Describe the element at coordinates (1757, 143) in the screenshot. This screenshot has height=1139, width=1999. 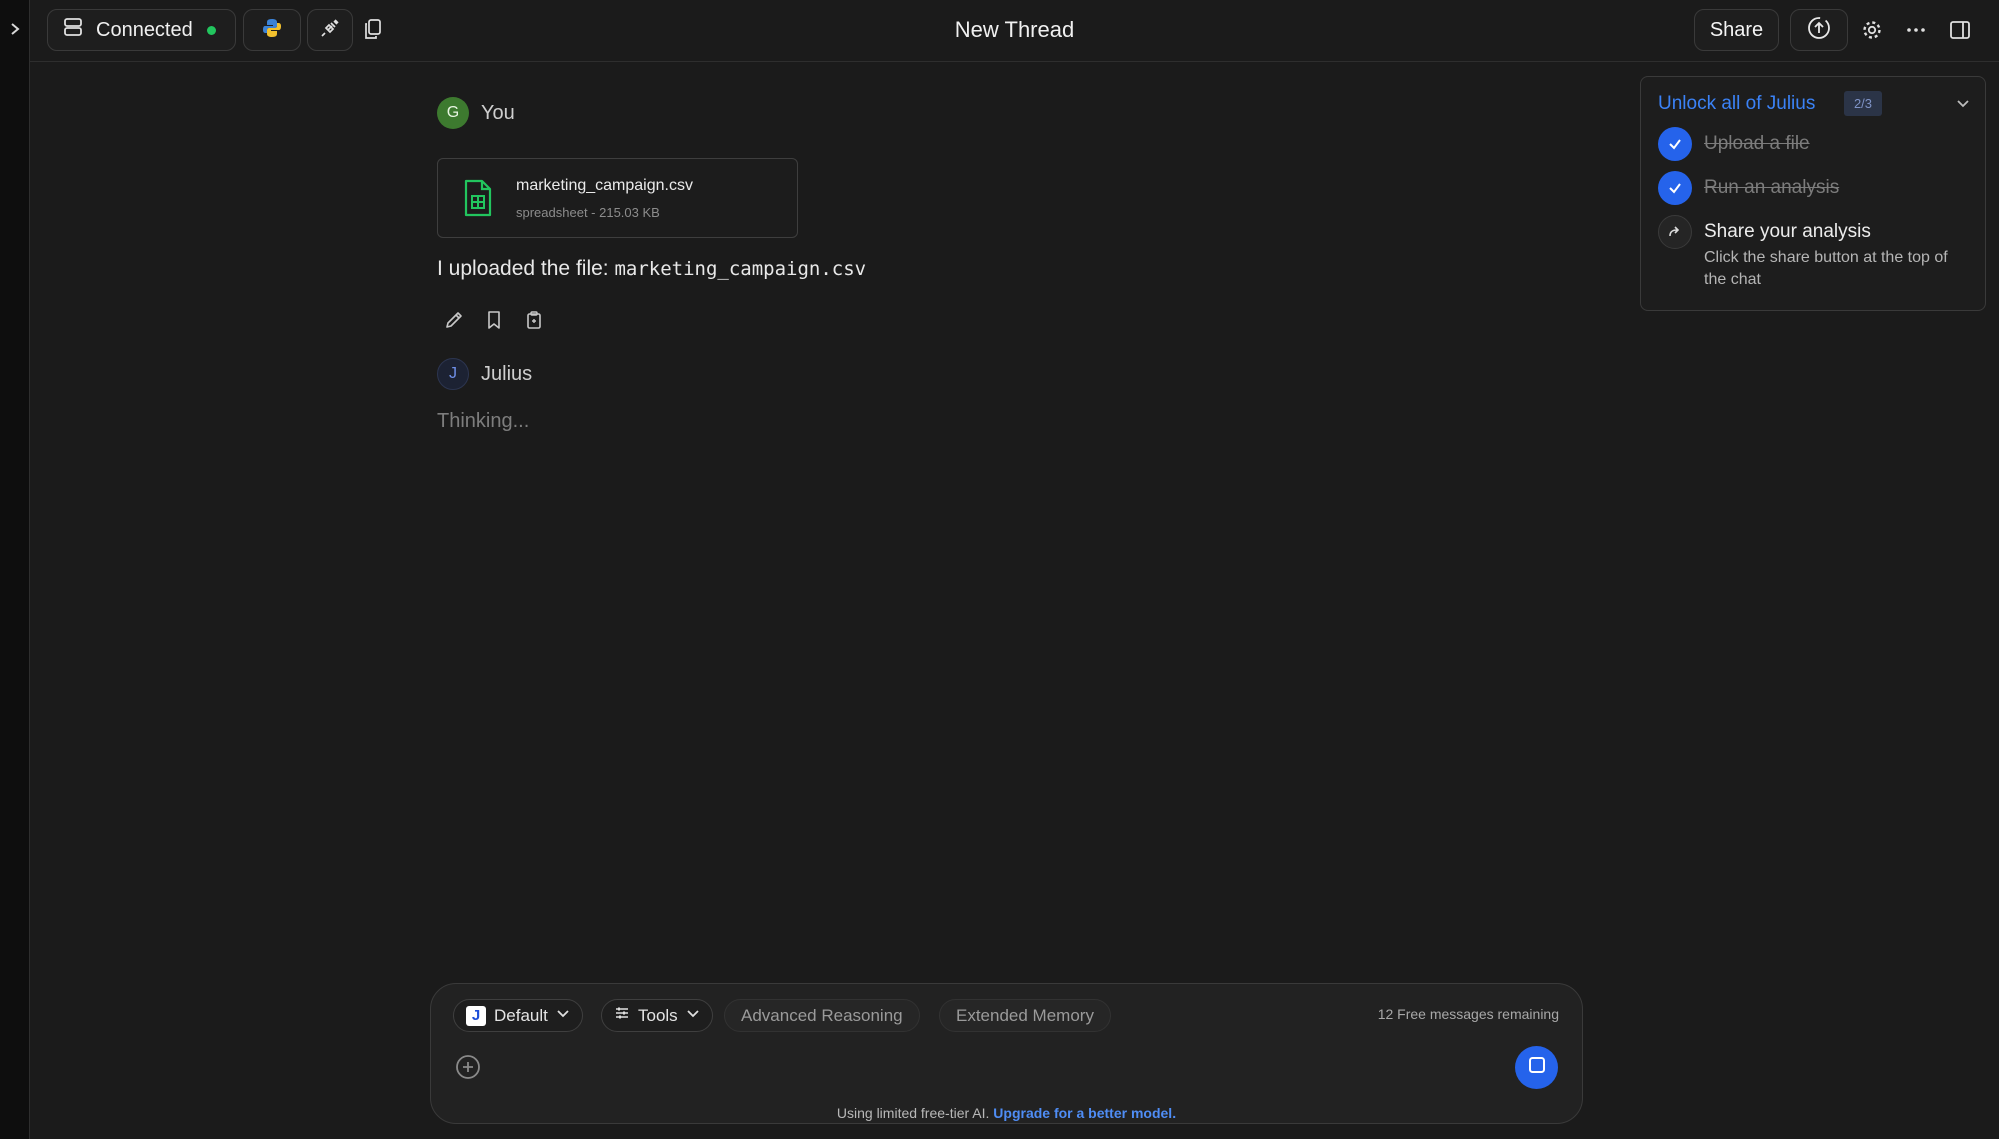
I see `step-label: Upload a file` at that location.